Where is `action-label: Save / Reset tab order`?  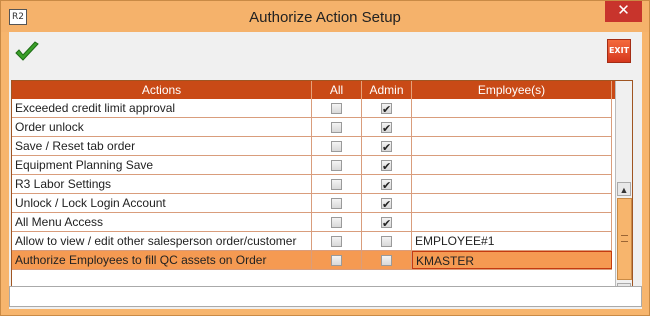 action-label: Save / Reset tab order is located at coordinates (162, 146).